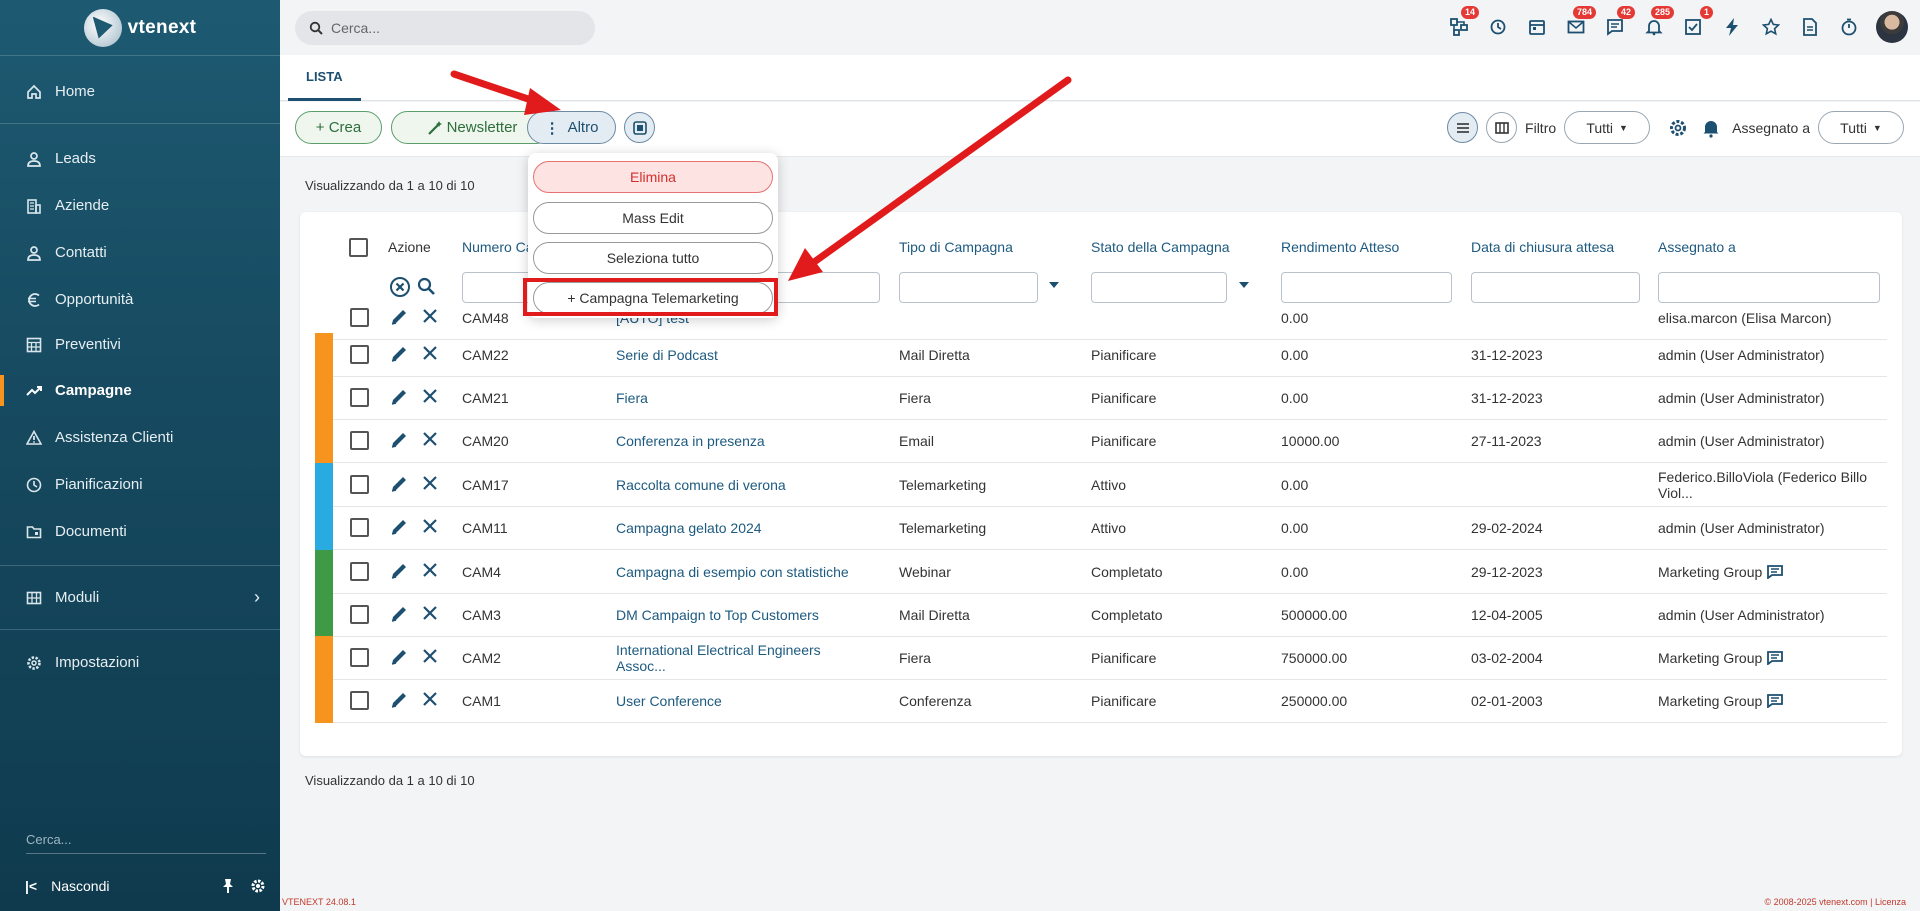  What do you see at coordinates (1537, 27) in the screenshot?
I see `calendar-icon` at bounding box center [1537, 27].